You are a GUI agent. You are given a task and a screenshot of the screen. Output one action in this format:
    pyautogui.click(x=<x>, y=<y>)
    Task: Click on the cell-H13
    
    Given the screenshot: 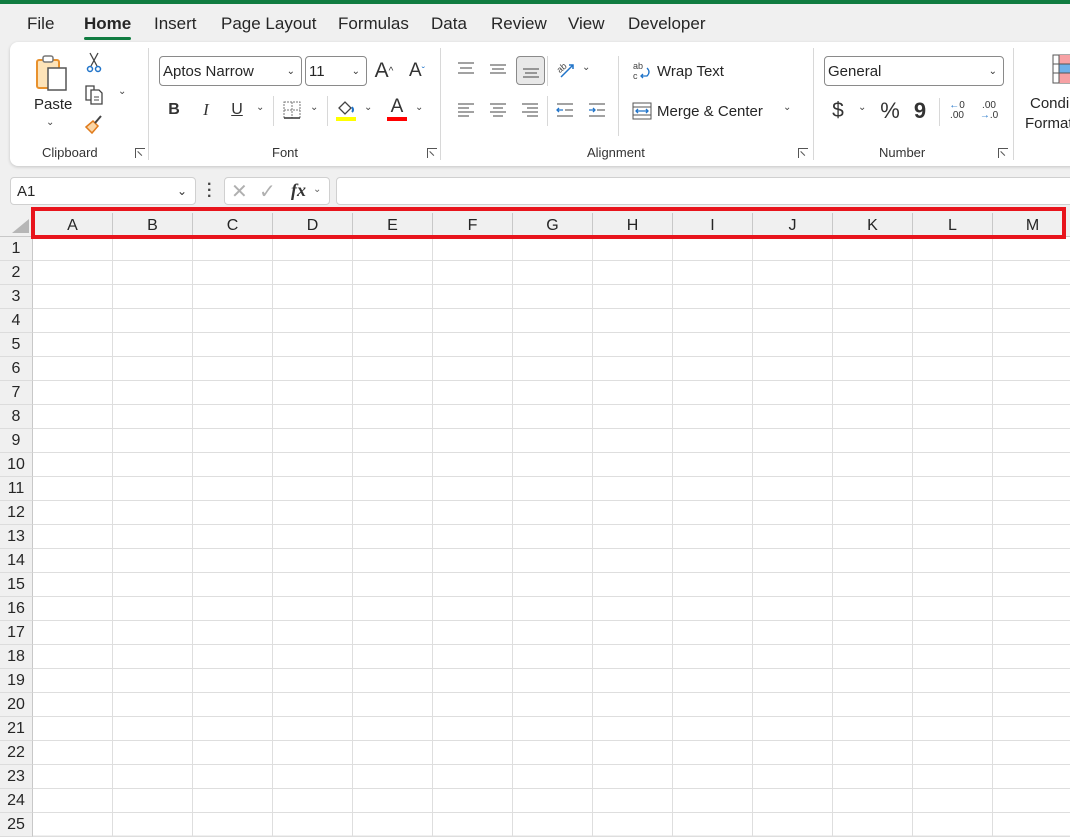 What is the action you would take?
    pyautogui.click(x=633, y=537)
    